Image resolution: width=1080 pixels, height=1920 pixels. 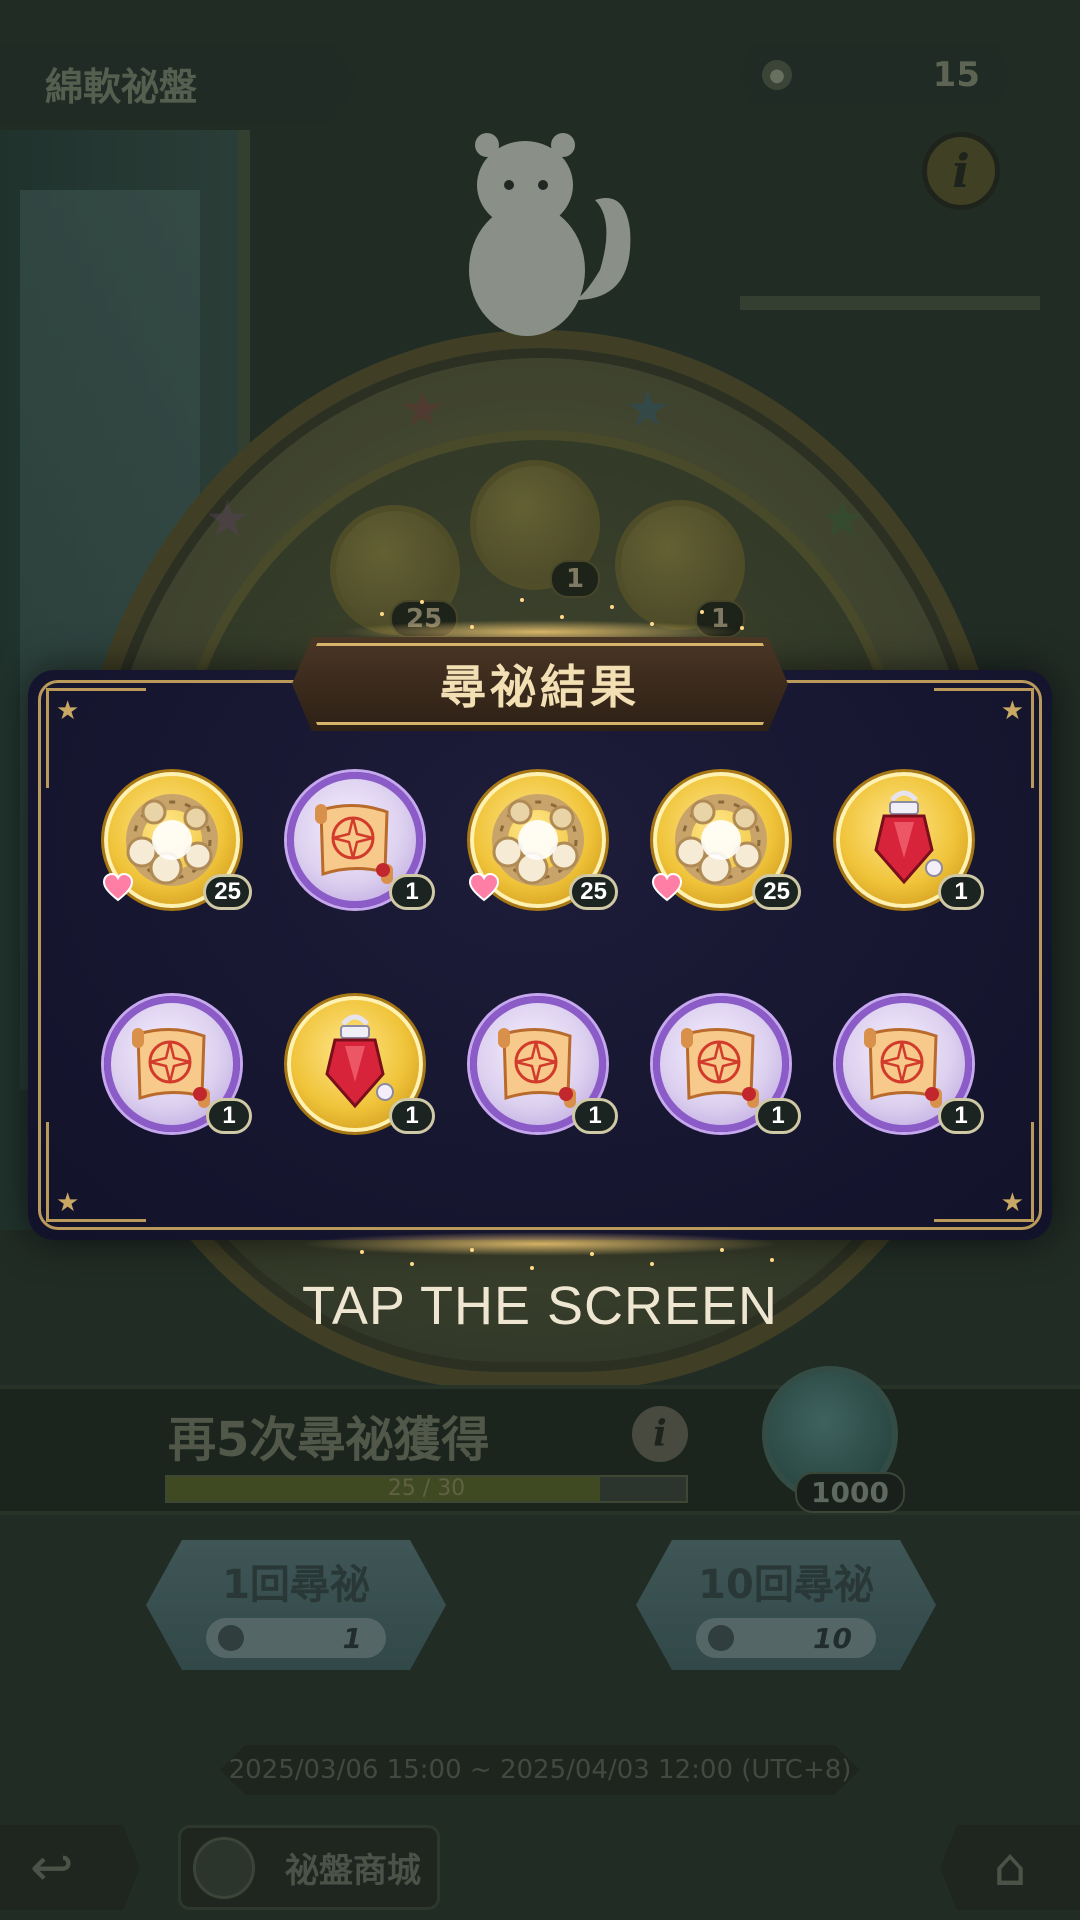 What do you see at coordinates (540, 1306) in the screenshot?
I see `tap-to-continue-prompt: TAP THE SCREEN` at bounding box center [540, 1306].